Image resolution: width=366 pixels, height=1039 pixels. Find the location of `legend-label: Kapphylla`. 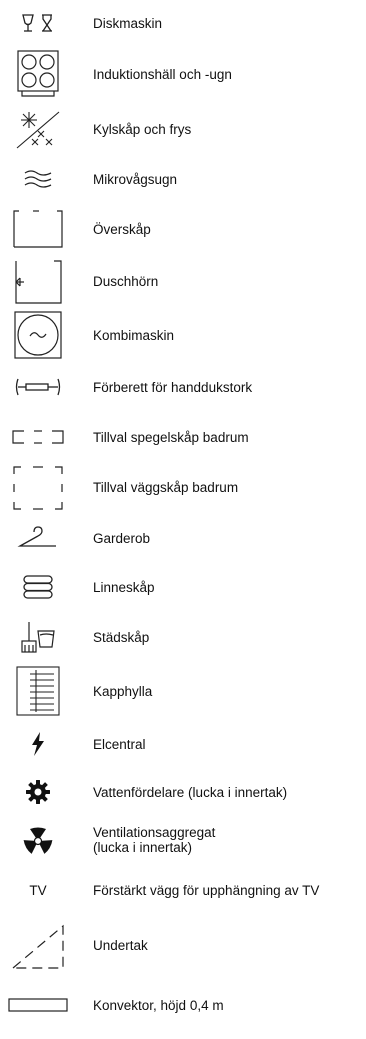

legend-label: Kapphylla is located at coordinates (123, 691).